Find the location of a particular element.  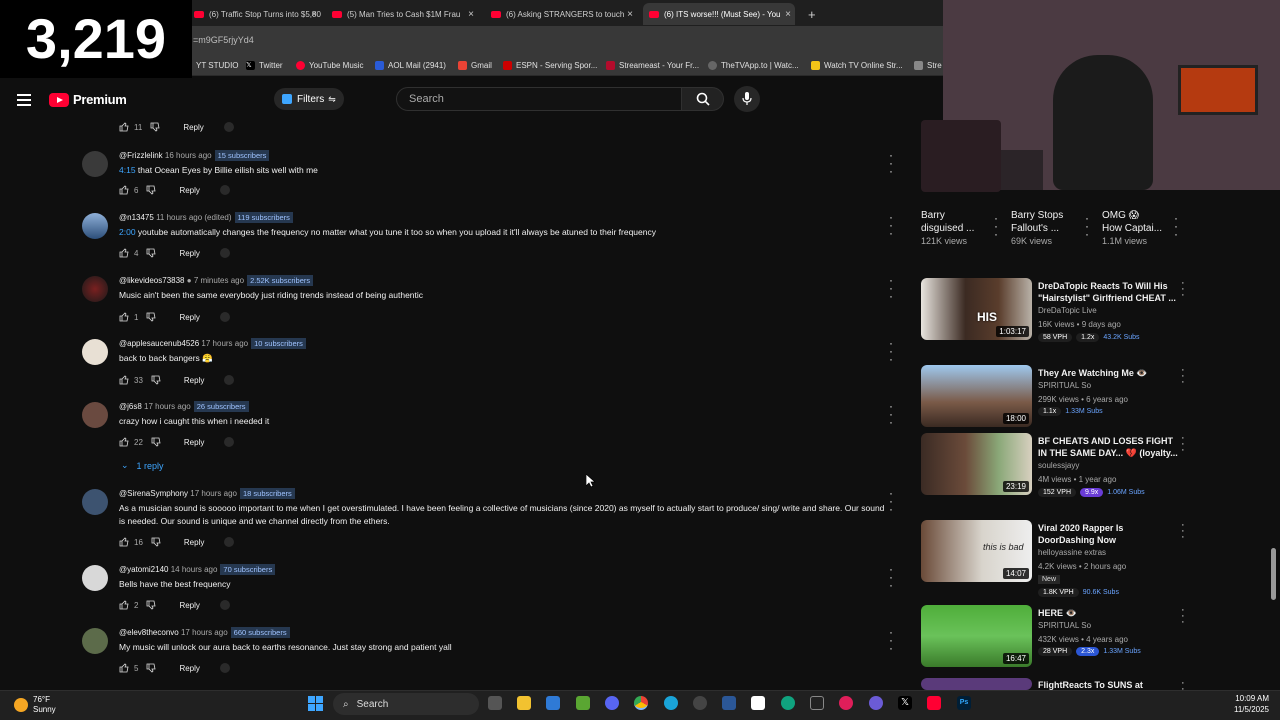

obs-icon is located at coordinates (700, 703).